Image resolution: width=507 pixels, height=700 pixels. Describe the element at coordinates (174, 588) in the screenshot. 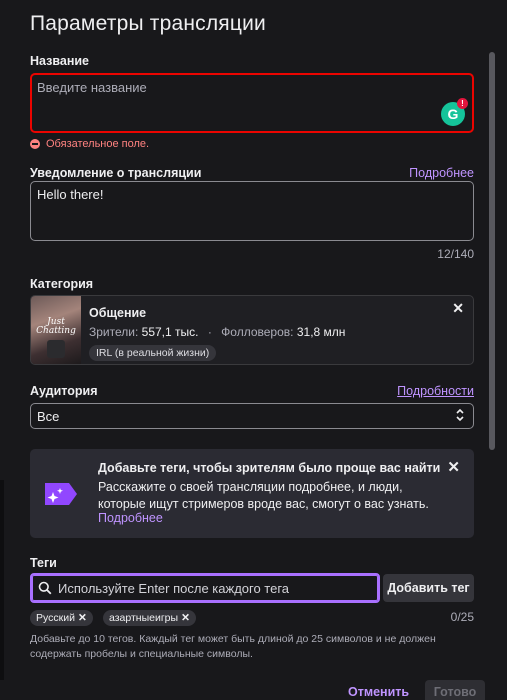

I see `tag-input-placeholder: Используйте Enter после каждого тега` at that location.